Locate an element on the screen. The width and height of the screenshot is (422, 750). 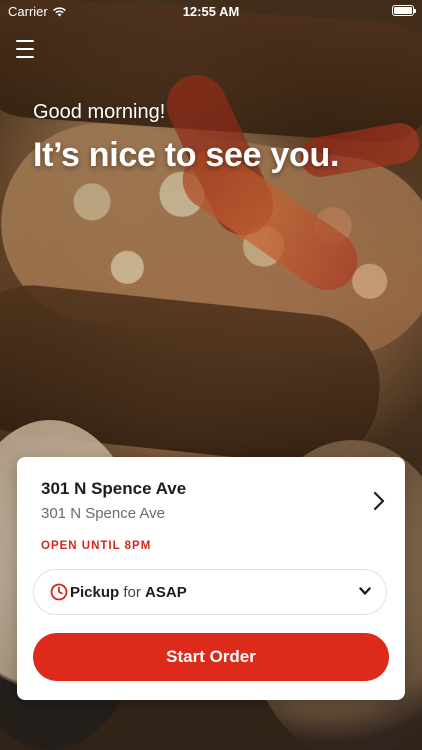
status-time: 12:55 AM is located at coordinates (211, 11).